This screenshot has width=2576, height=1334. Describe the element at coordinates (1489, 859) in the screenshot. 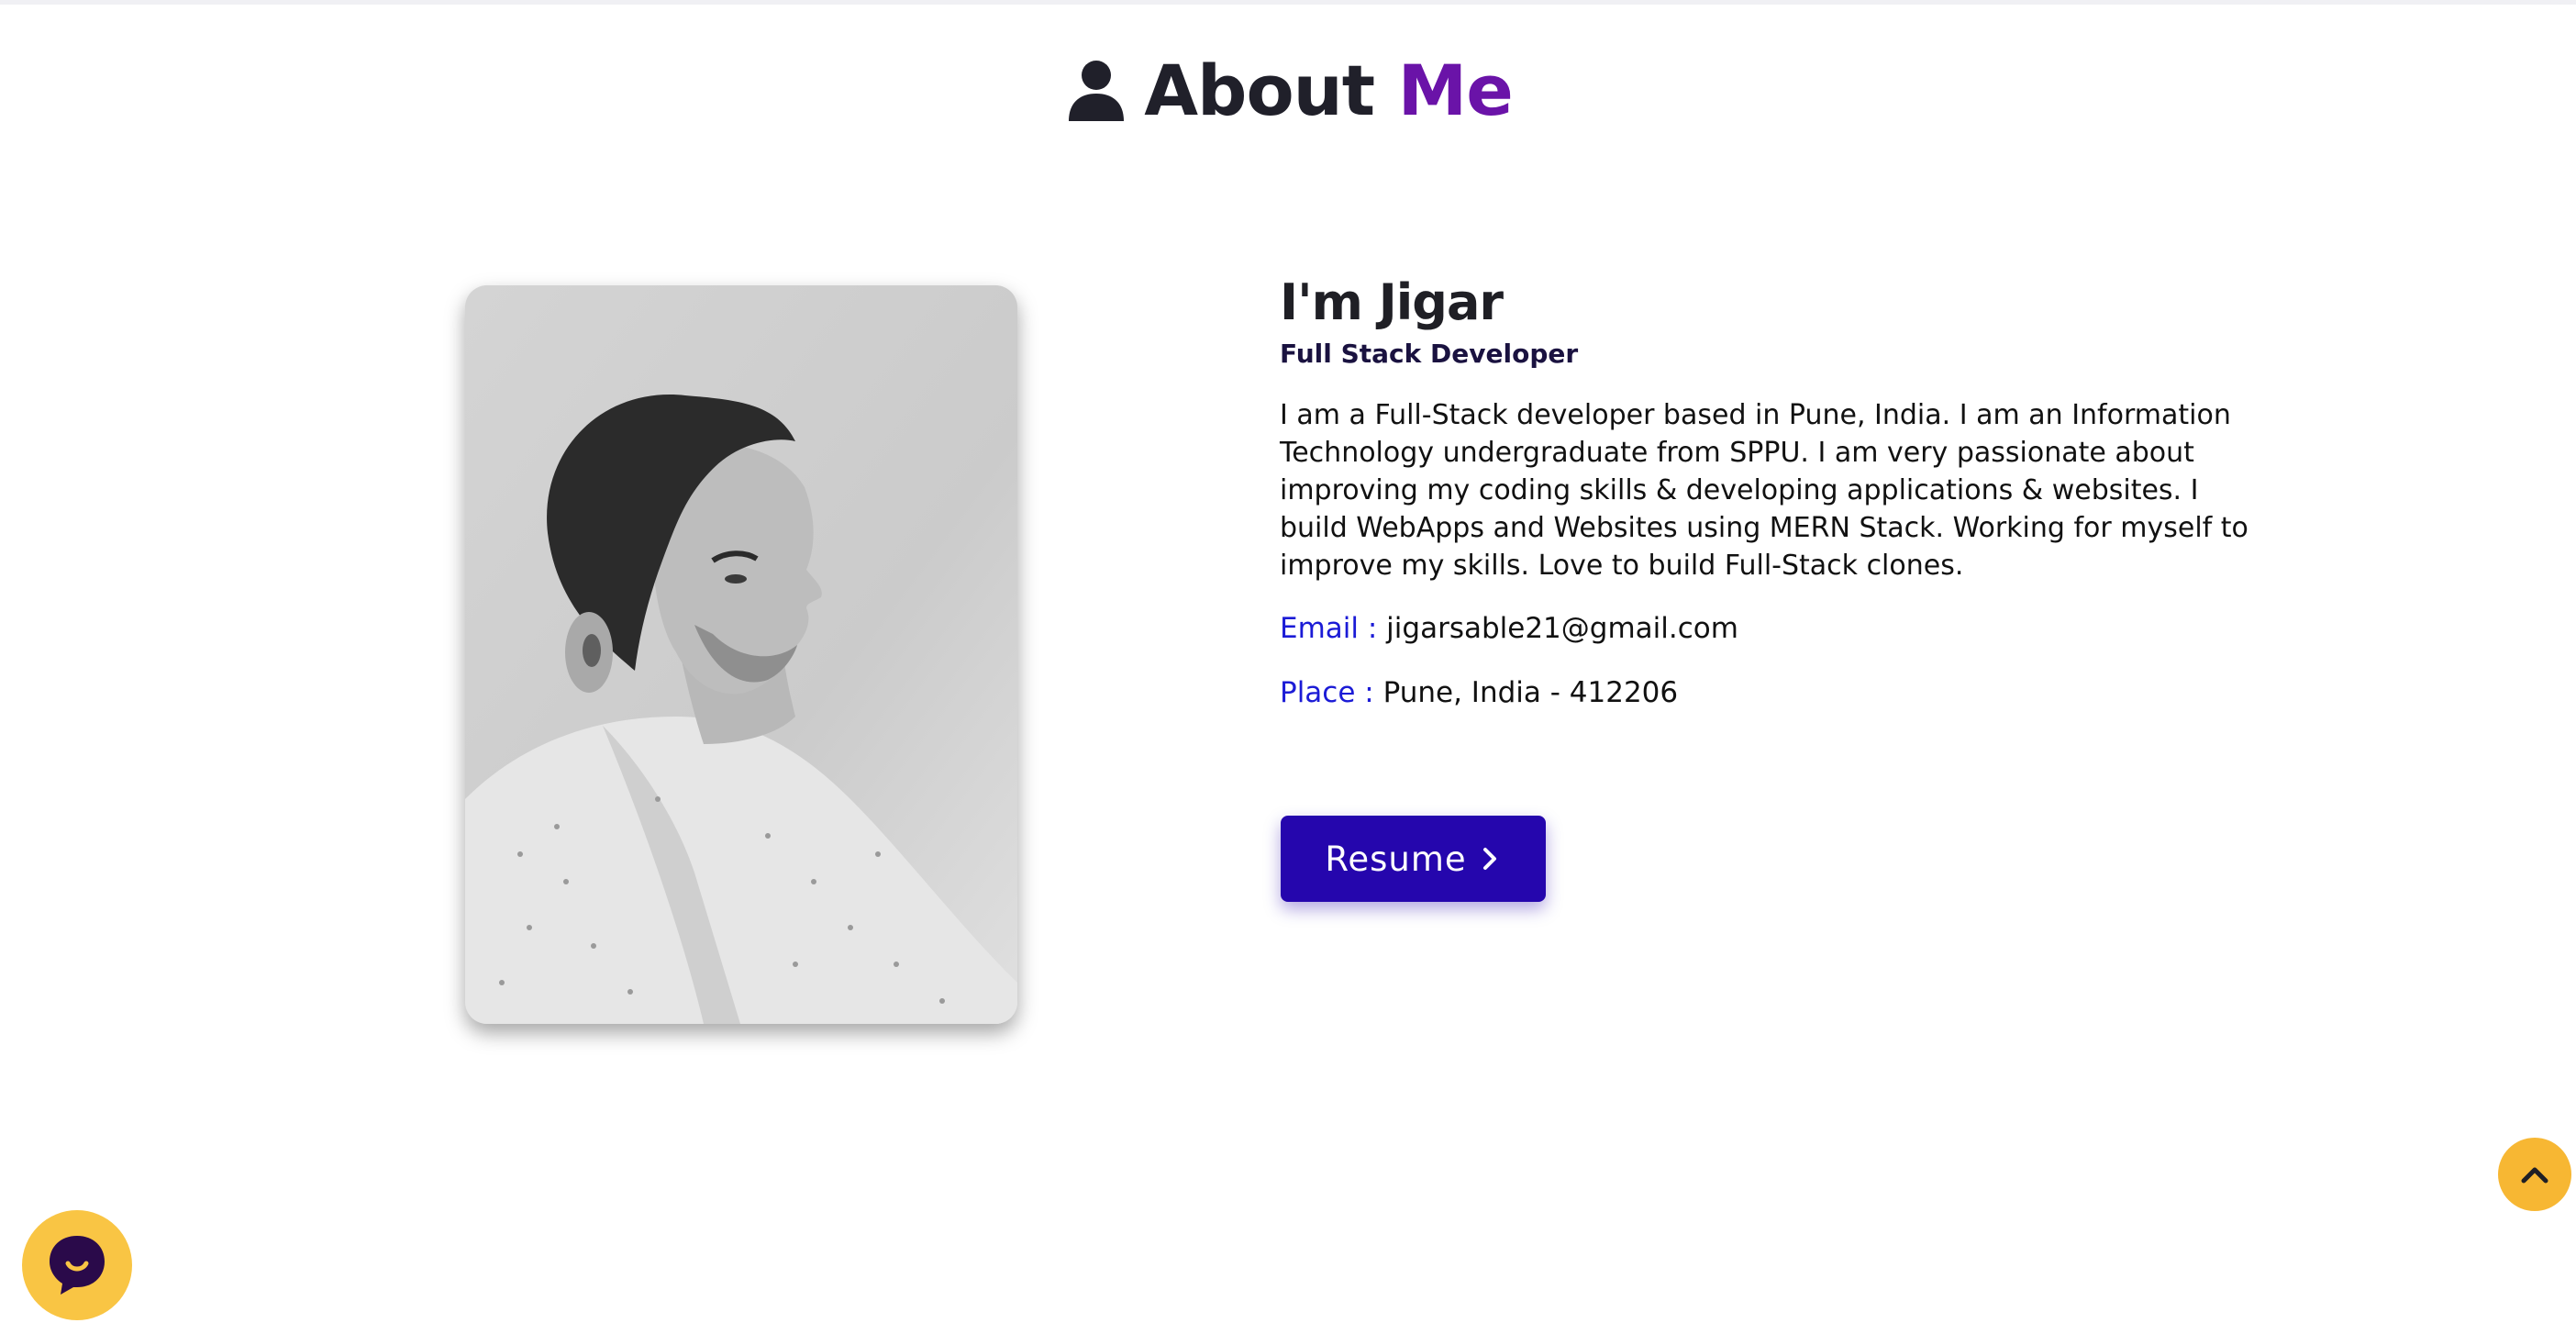

I see `chevron-right-icon` at that location.